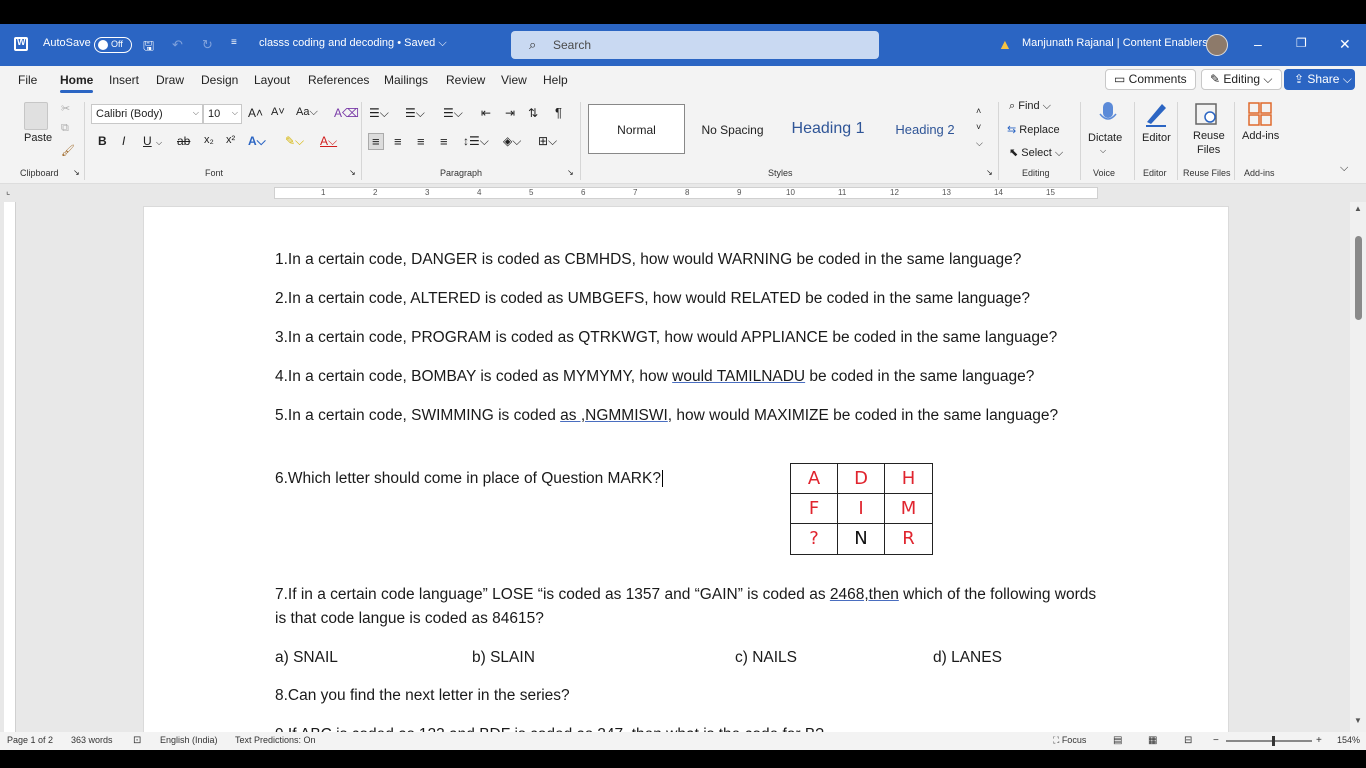 The height and width of the screenshot is (768, 1366). I want to click on tab-layout: Layout, so click(272, 80).